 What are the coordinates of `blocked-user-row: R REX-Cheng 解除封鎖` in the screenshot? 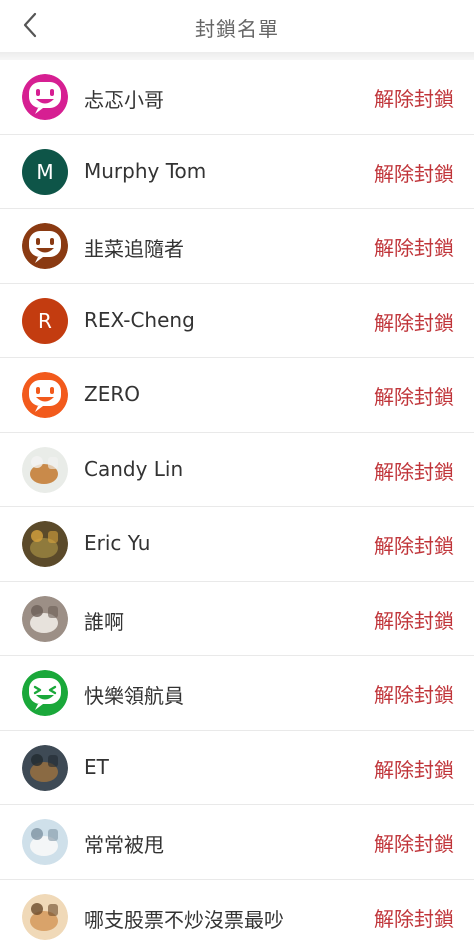 It's located at (237, 320).